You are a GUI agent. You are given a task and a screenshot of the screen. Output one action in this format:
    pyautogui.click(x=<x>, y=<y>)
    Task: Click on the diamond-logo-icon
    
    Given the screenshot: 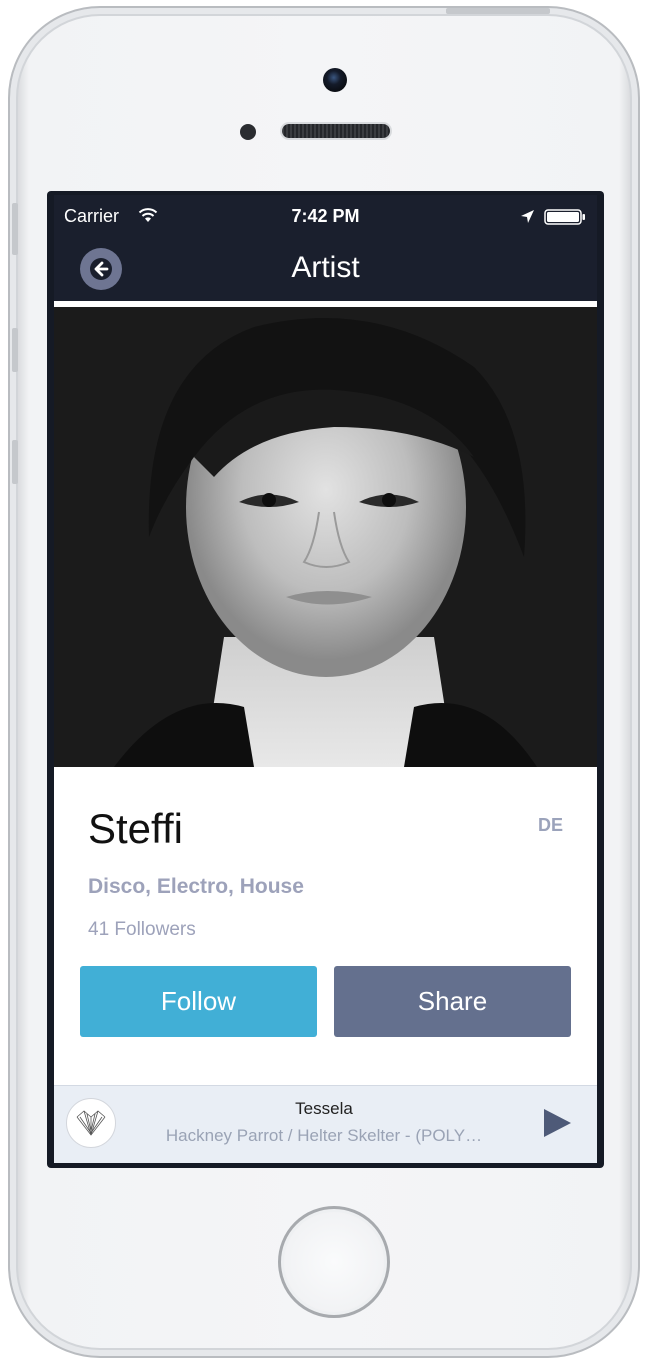 What is the action you would take?
    pyautogui.click(x=91, y=1123)
    